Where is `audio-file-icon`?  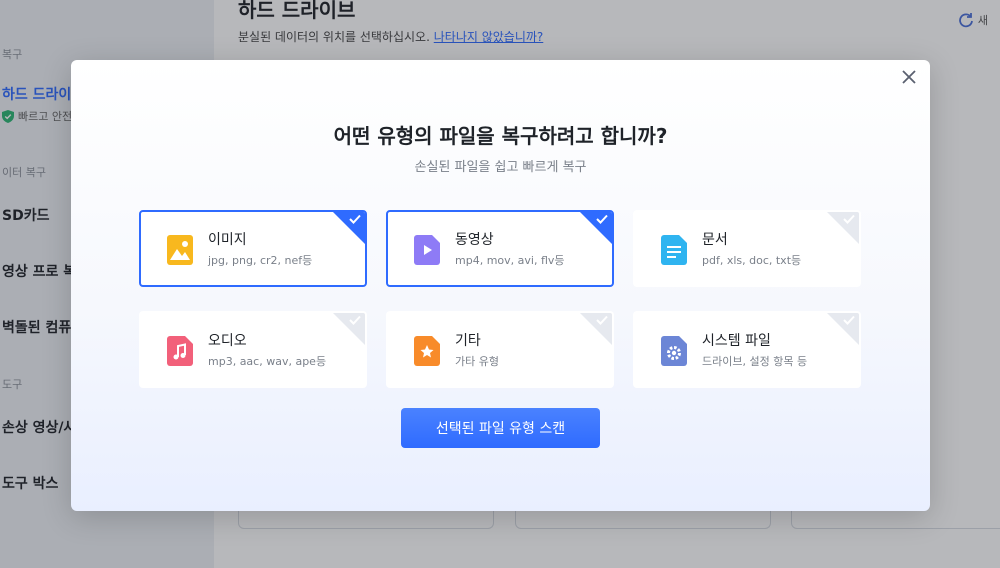
audio-file-icon is located at coordinates (180, 351).